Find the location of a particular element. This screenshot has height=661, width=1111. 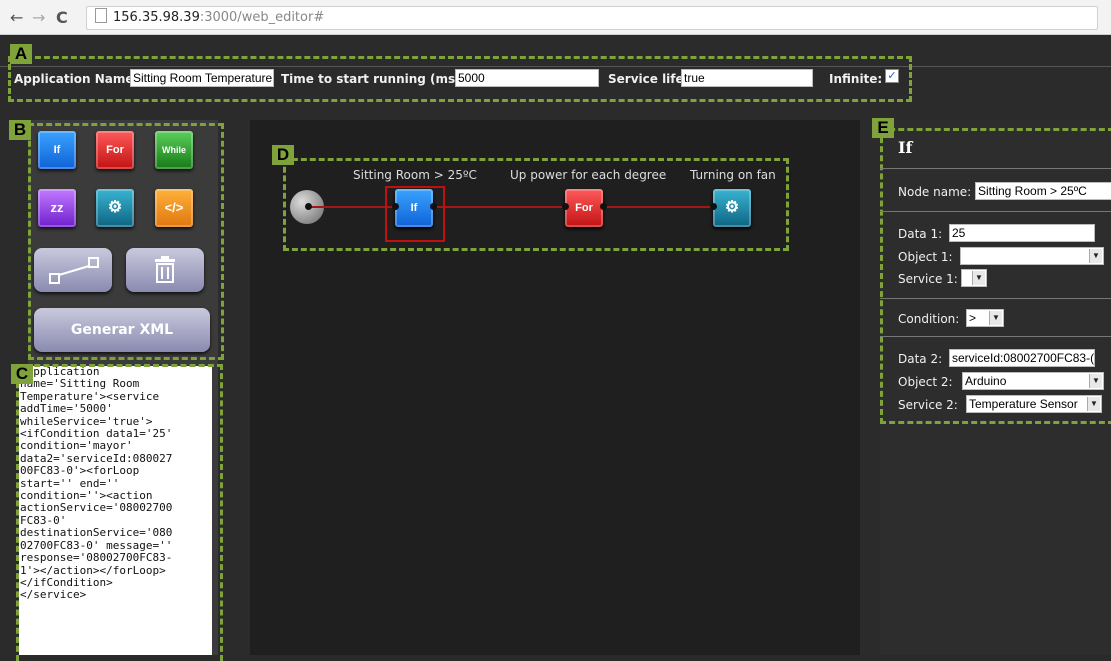

properties-title: If is located at coordinates (905, 147).